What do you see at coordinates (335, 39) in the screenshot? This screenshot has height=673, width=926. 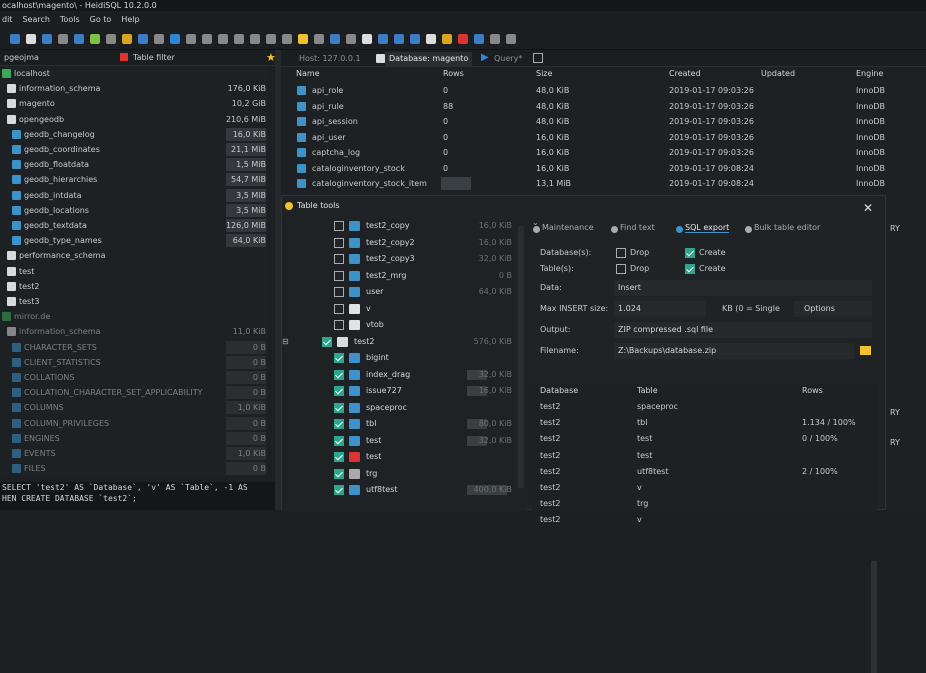 I see `query-icon` at bounding box center [335, 39].